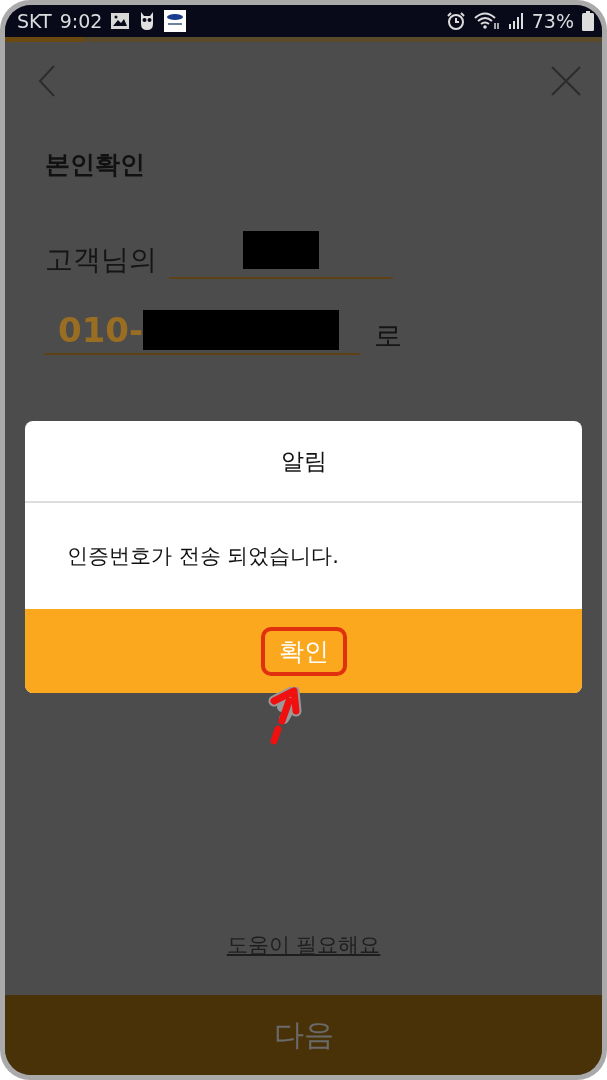 Image resolution: width=607 pixels, height=1080 pixels. What do you see at coordinates (81, 21) in the screenshot?
I see `clock-time: 9:02` at bounding box center [81, 21].